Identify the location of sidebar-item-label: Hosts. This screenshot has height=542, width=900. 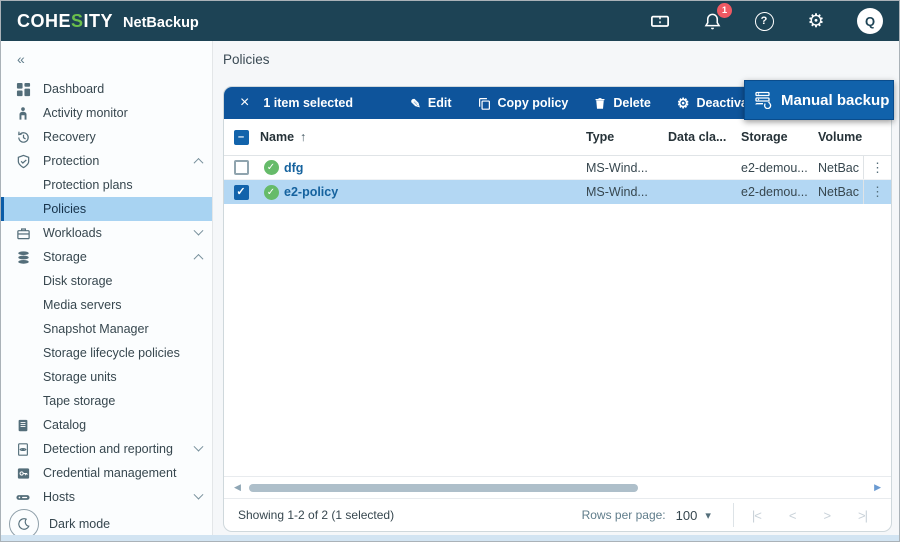
(59, 497).